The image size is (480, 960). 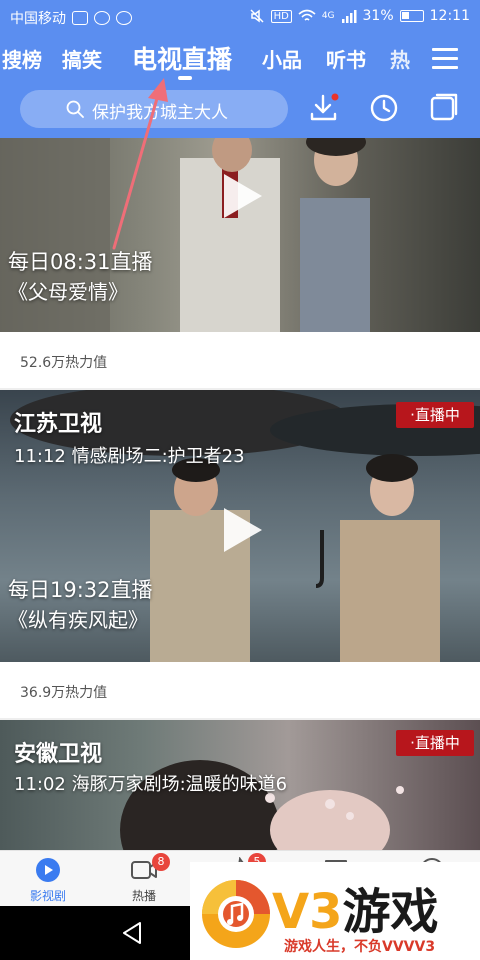 I want to click on watermark: V3游戏 游戏人生，不负VVVV3, so click(x=335, y=911).